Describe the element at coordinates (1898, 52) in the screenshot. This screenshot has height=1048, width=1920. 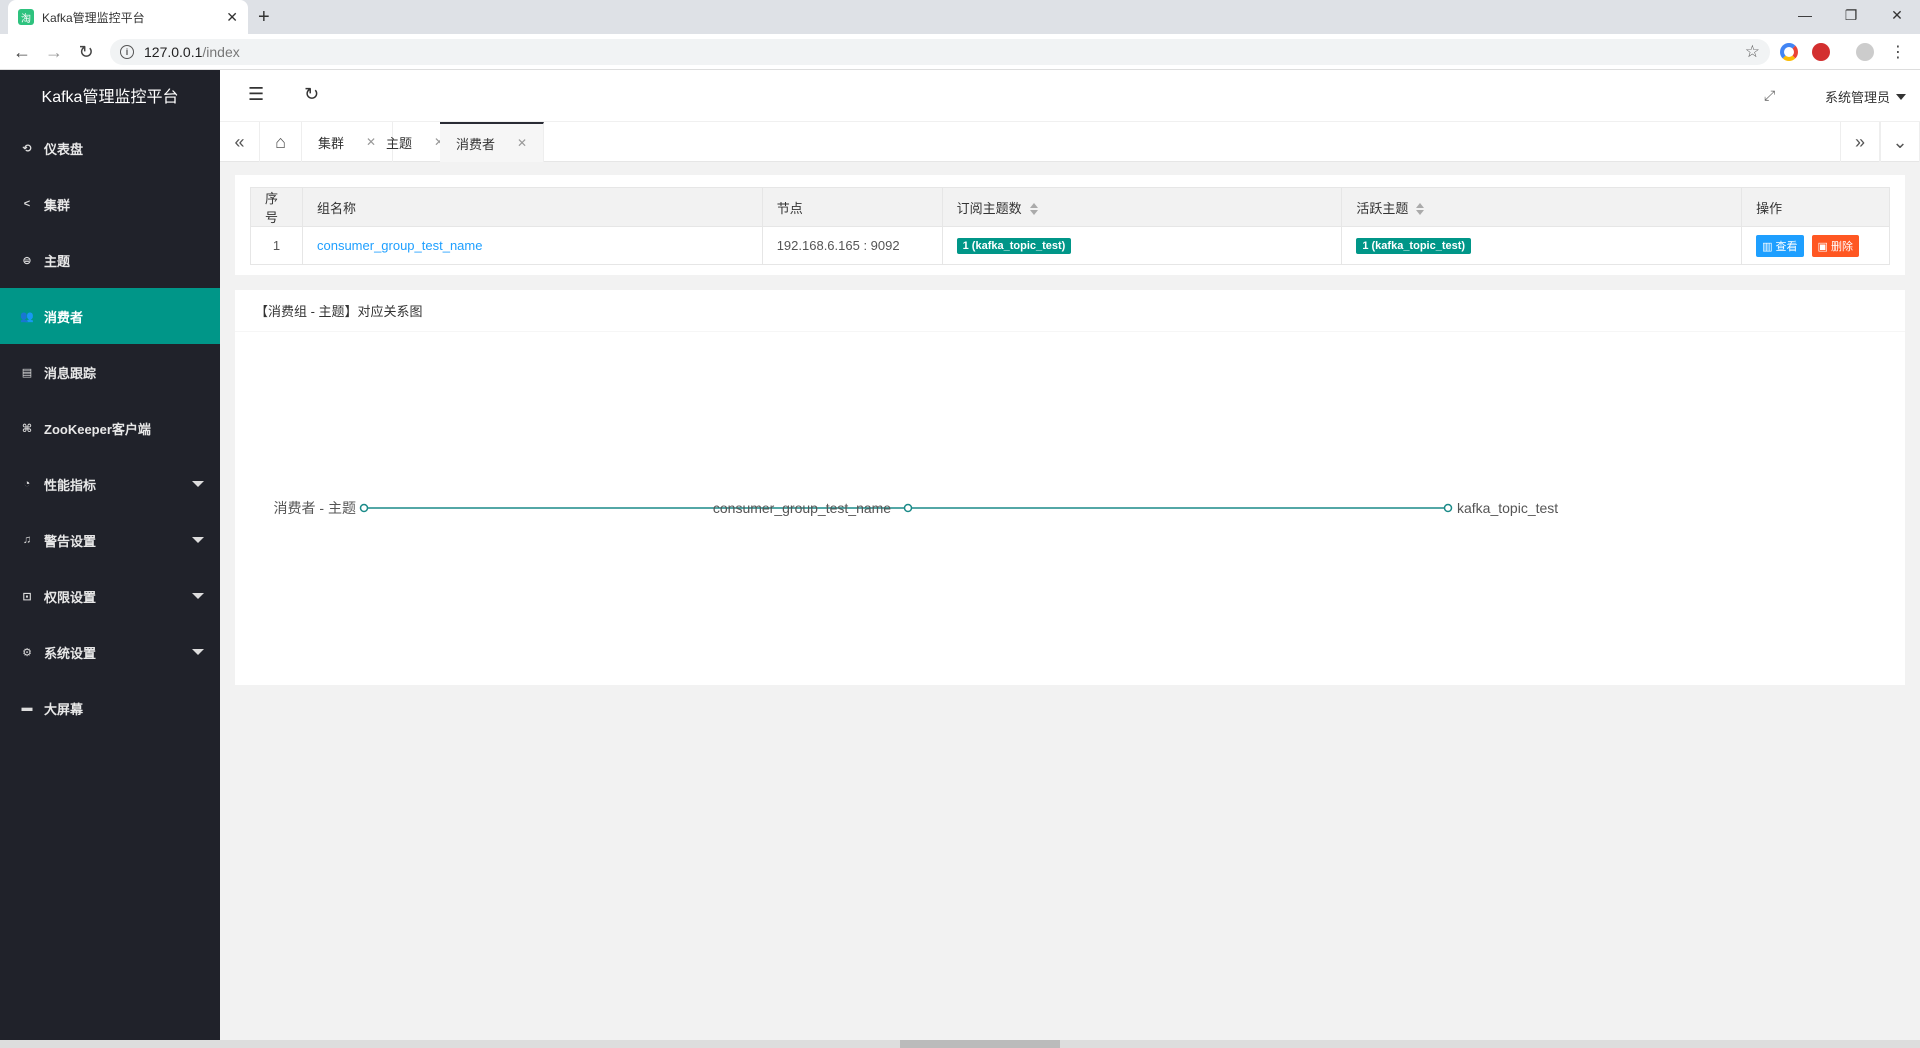
I see `menu-kebab-icon: ⋮` at that location.